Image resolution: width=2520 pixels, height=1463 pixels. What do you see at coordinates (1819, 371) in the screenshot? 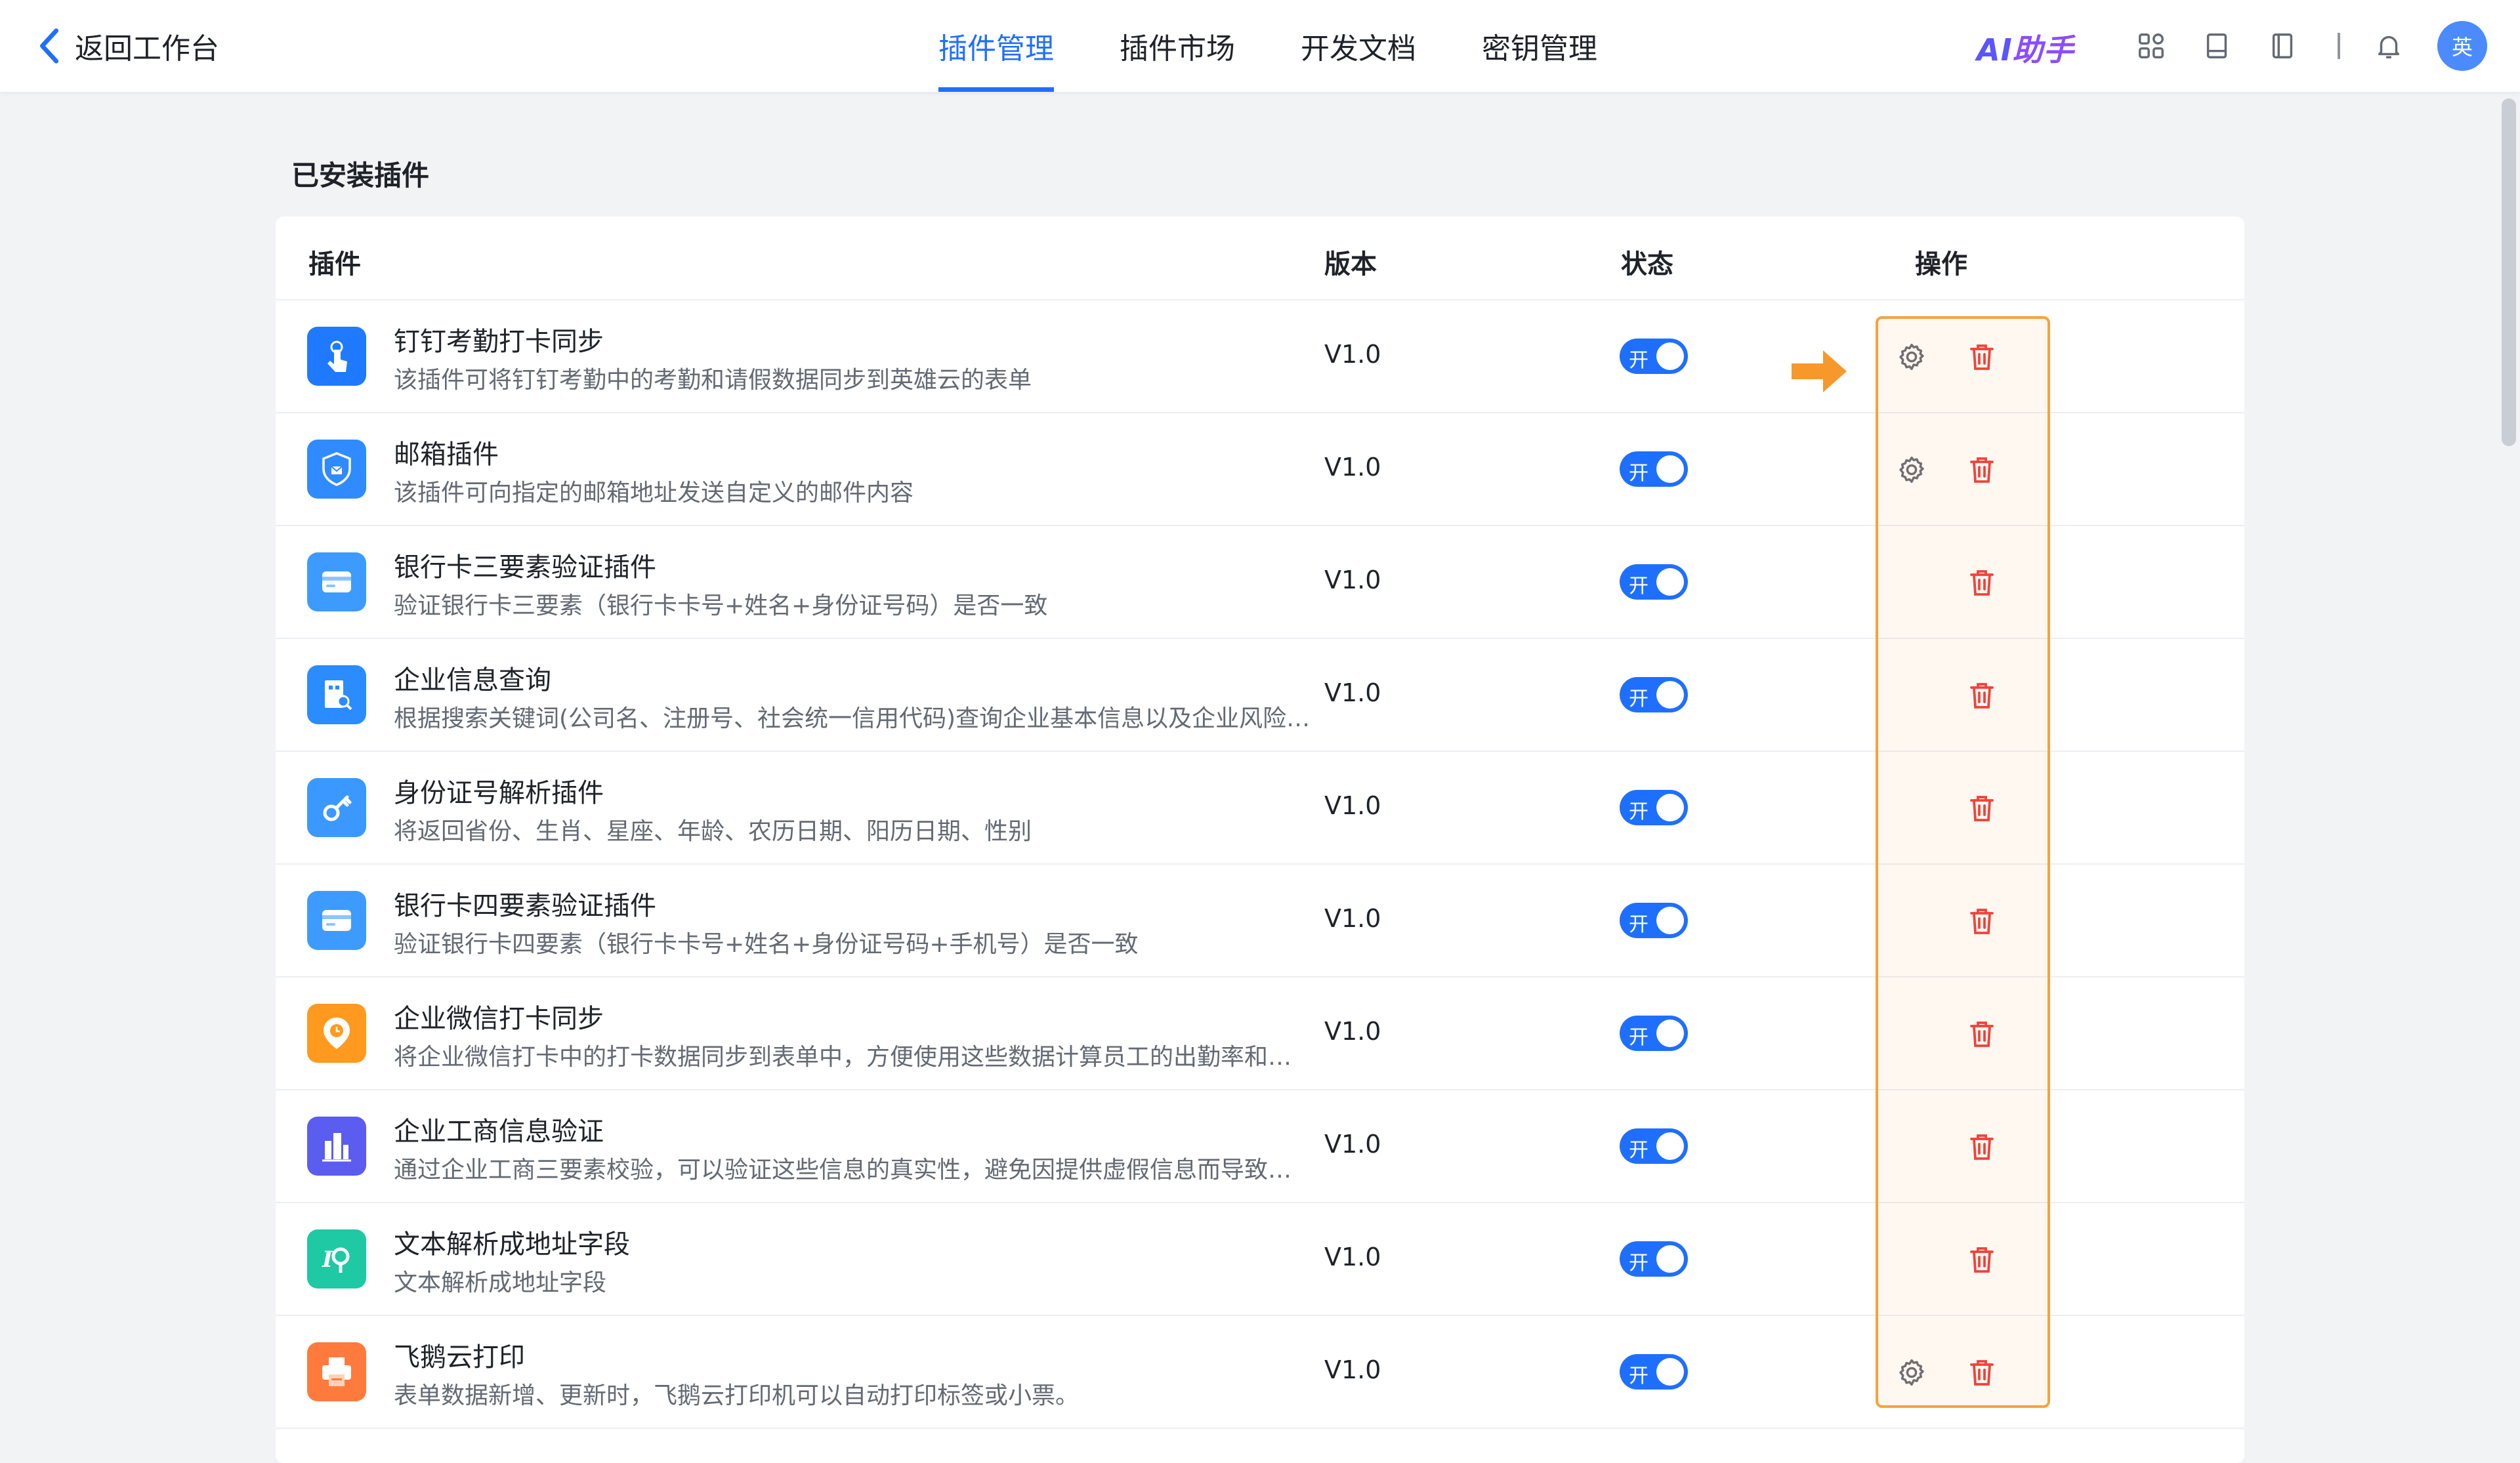
I see `arrow-right-icon` at bounding box center [1819, 371].